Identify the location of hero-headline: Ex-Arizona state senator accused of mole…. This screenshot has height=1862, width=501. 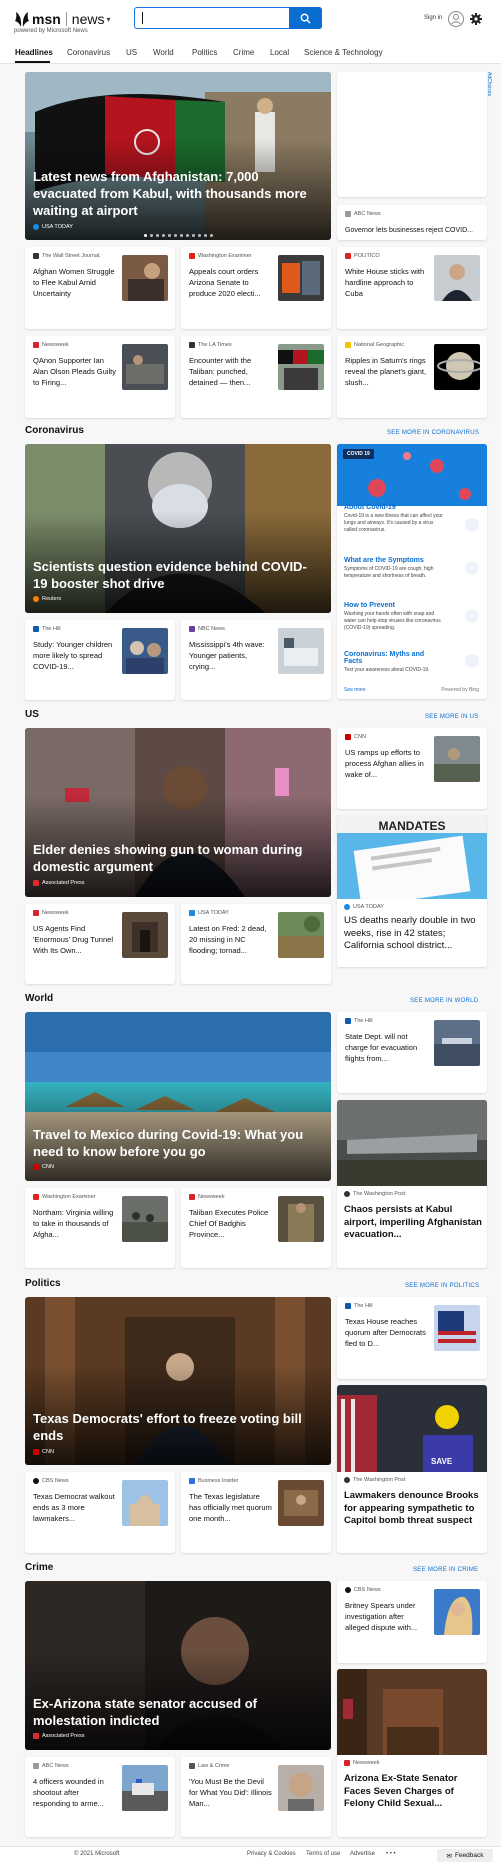
(145, 1712).